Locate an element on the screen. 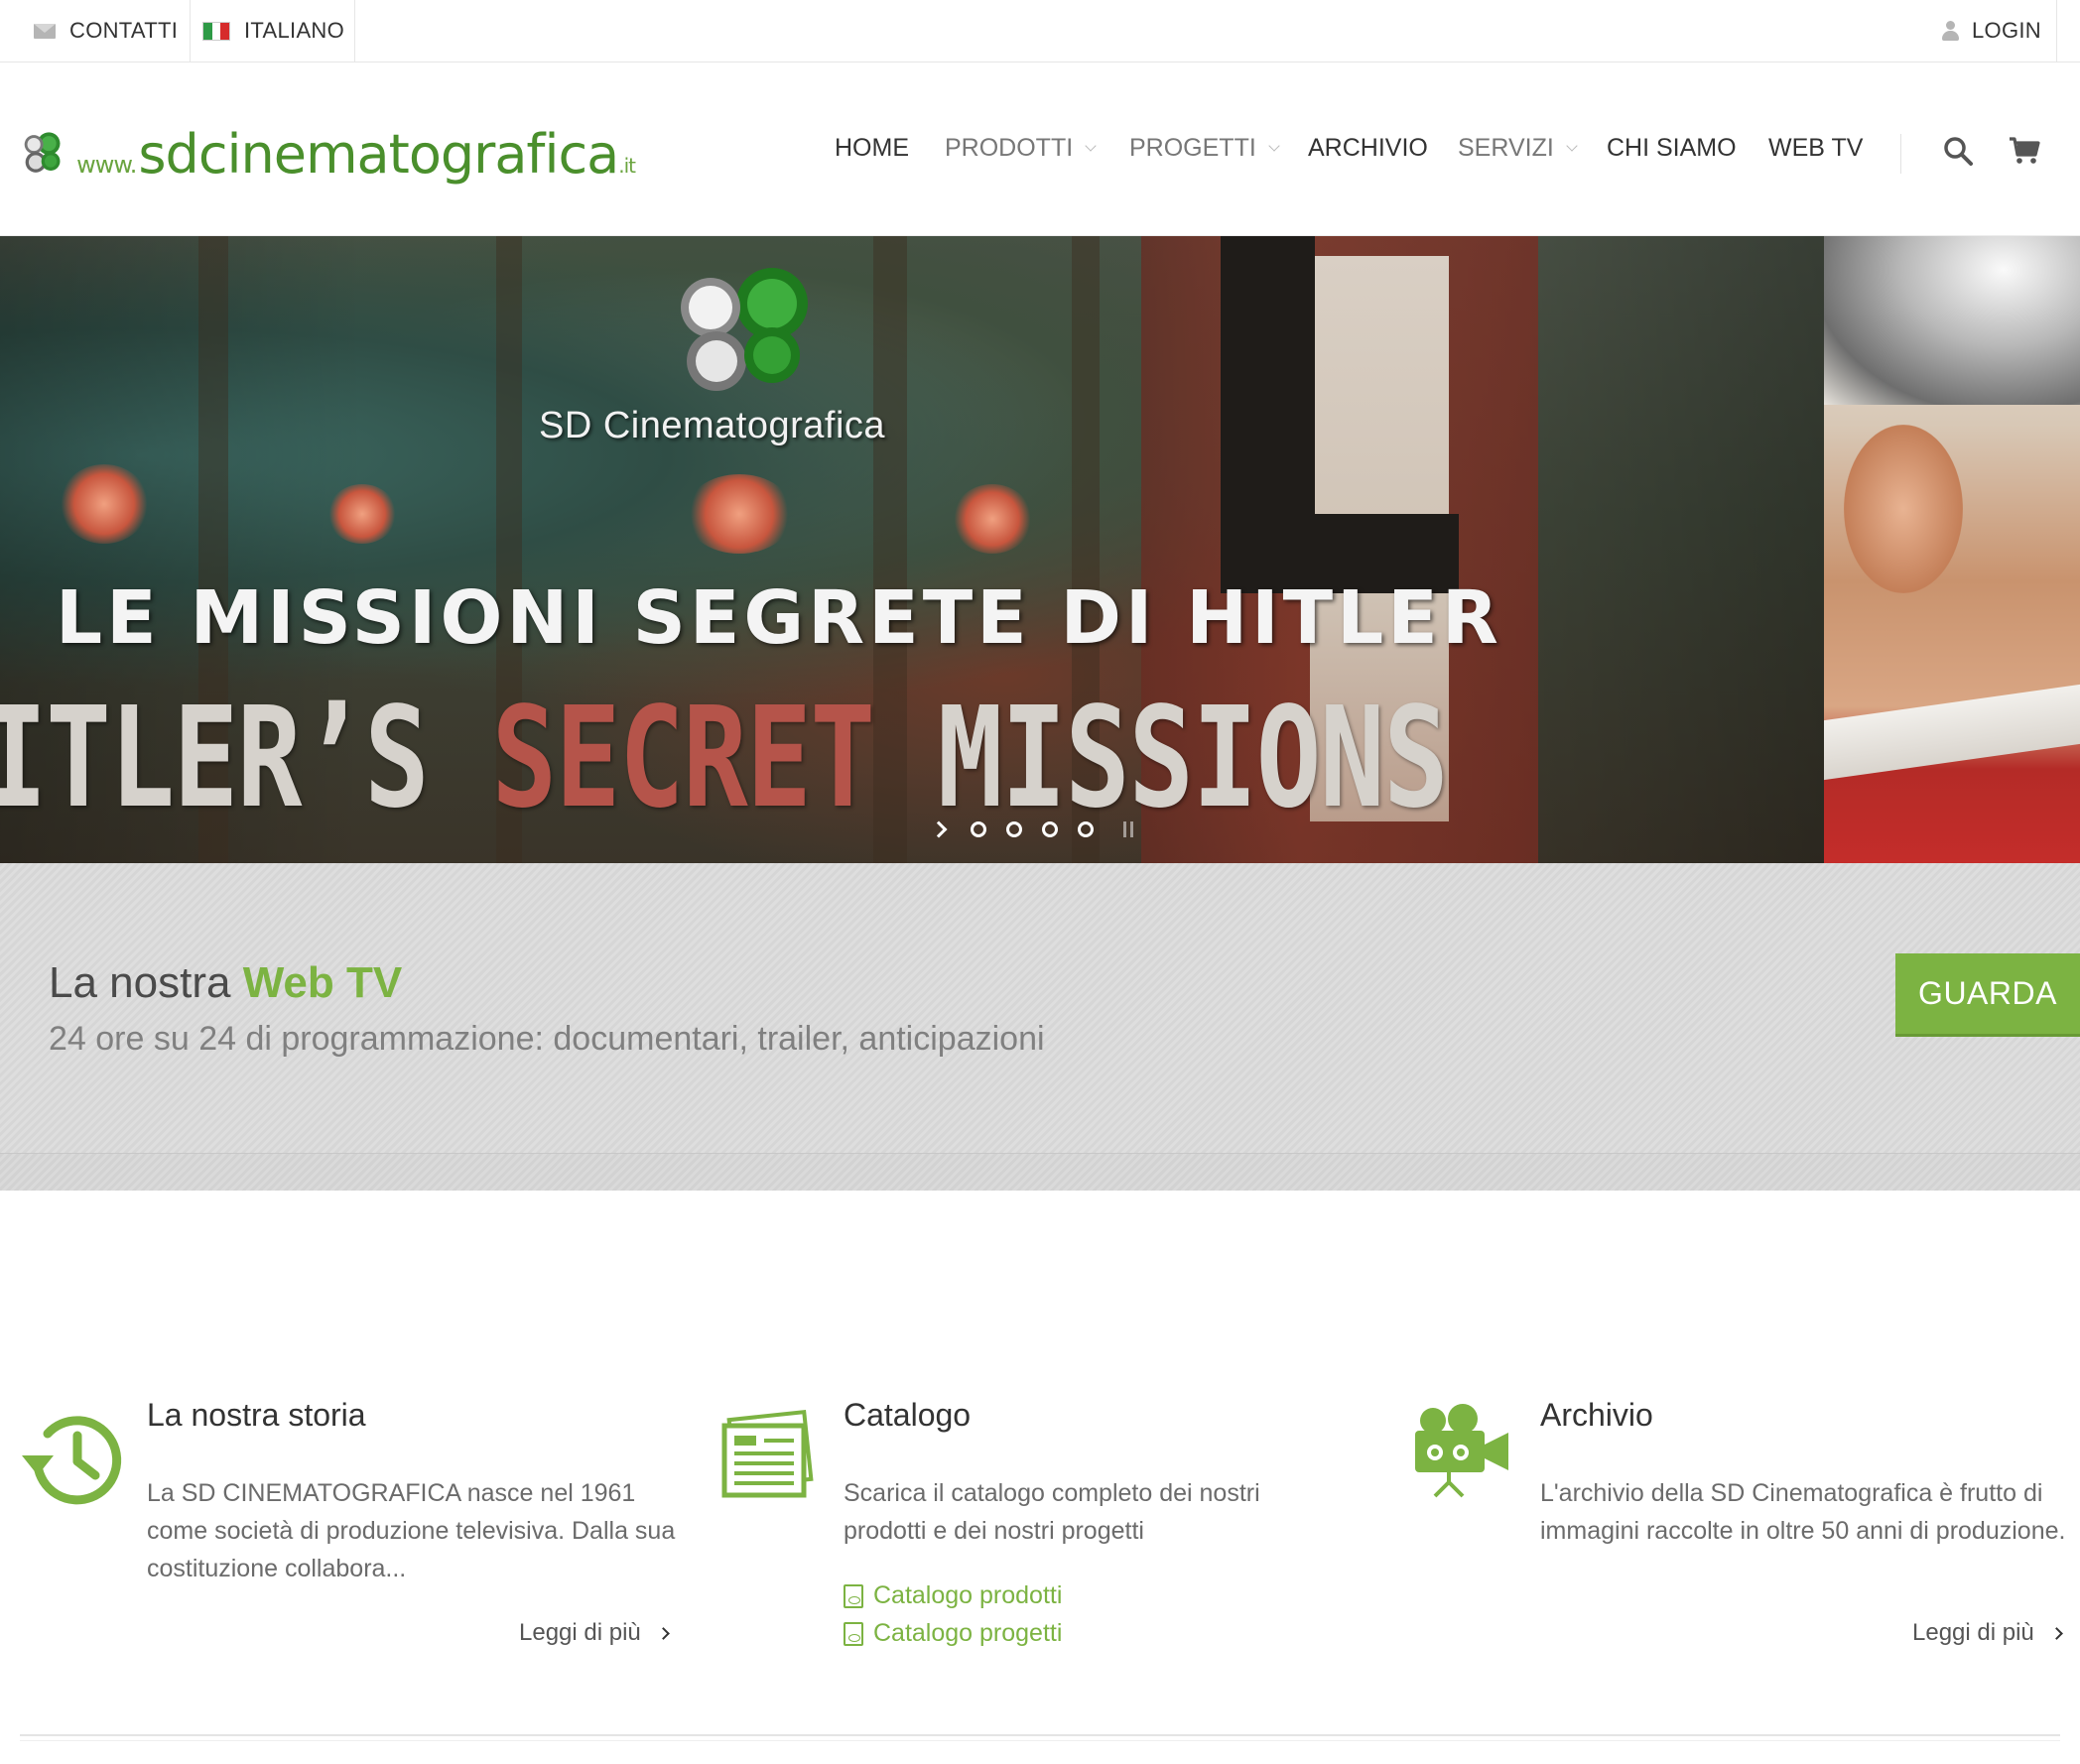 The width and height of the screenshot is (2080, 1764). nav-label: CHI SIAMO is located at coordinates (1672, 148).